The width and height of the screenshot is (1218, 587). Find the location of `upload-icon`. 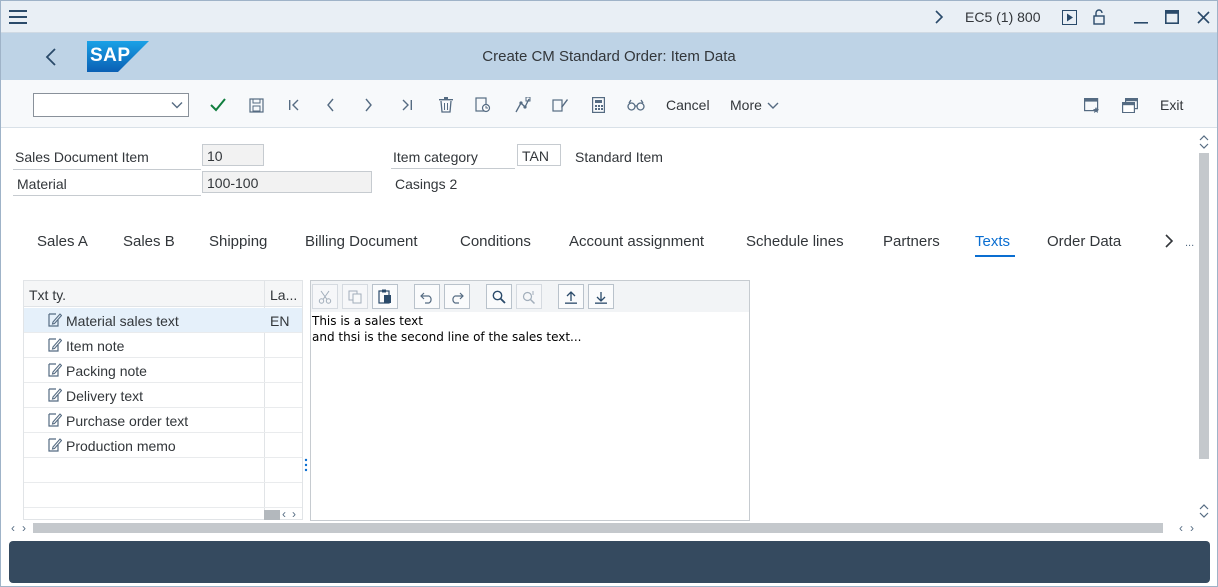

upload-icon is located at coordinates (571, 297).